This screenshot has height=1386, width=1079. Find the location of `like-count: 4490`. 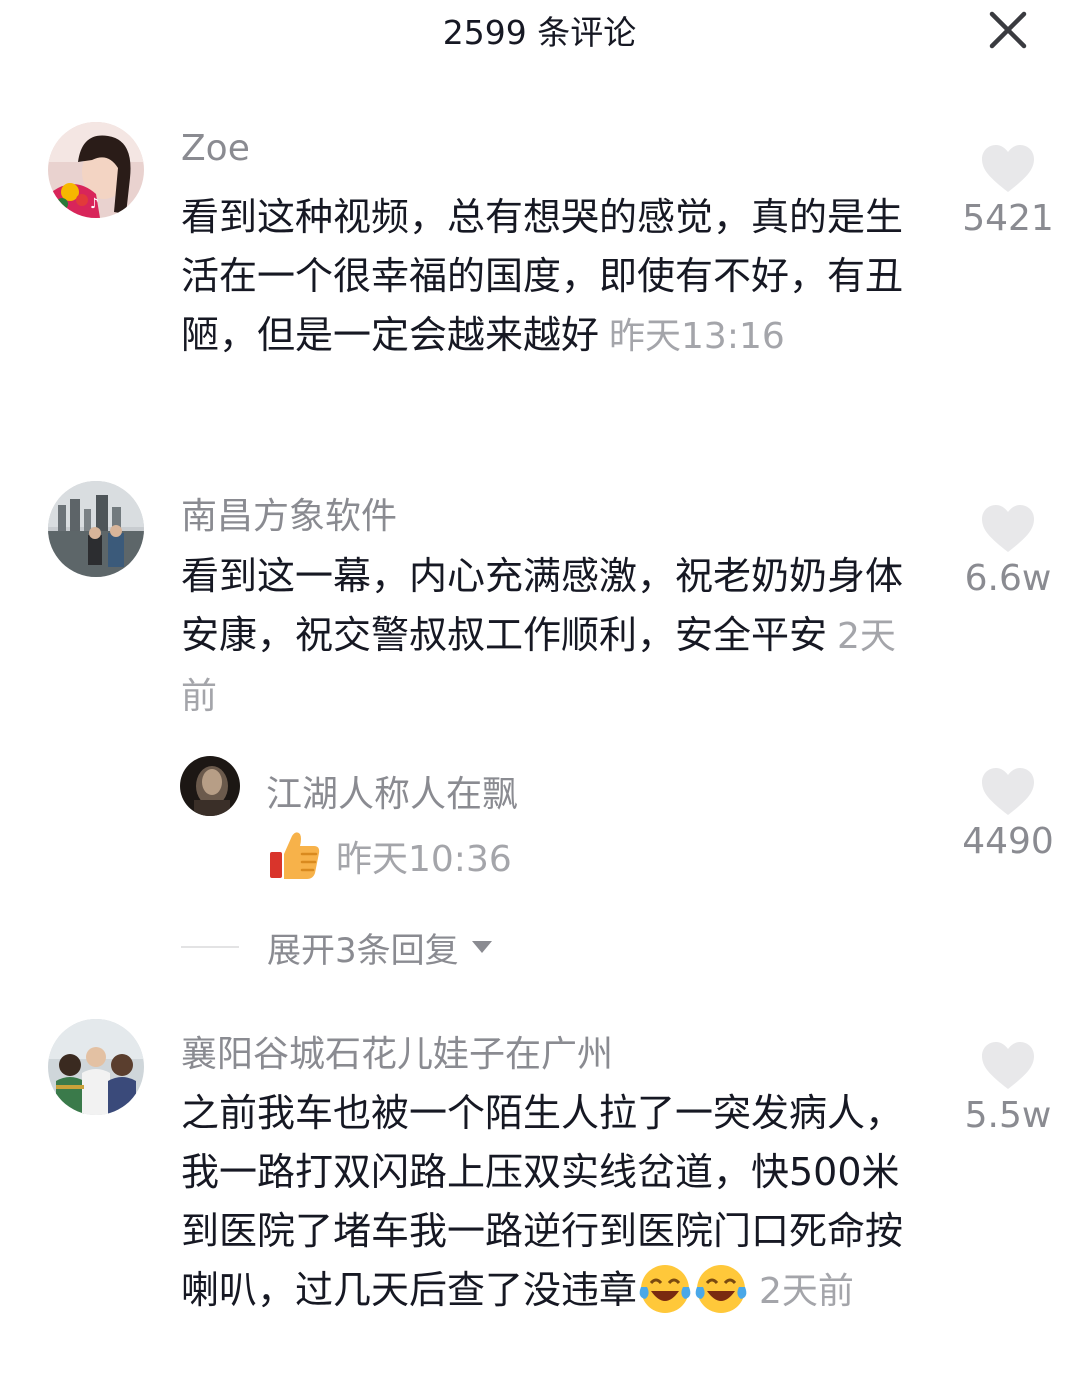

like-count: 4490 is located at coordinates (1008, 841).